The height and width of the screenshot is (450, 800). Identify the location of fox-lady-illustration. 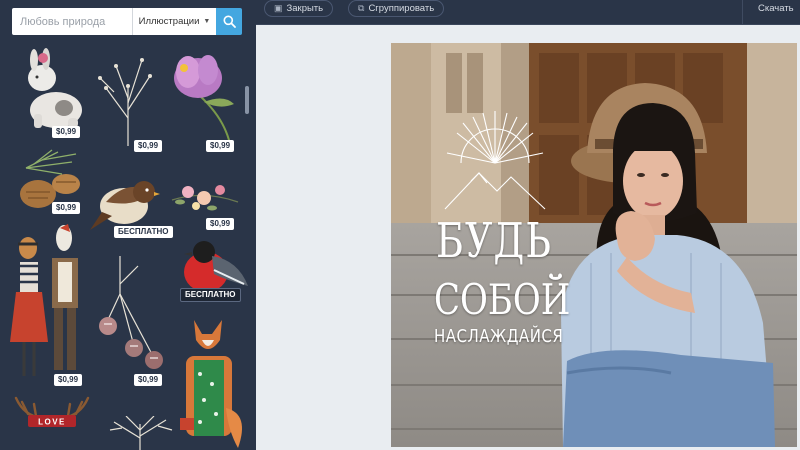
(211, 384).